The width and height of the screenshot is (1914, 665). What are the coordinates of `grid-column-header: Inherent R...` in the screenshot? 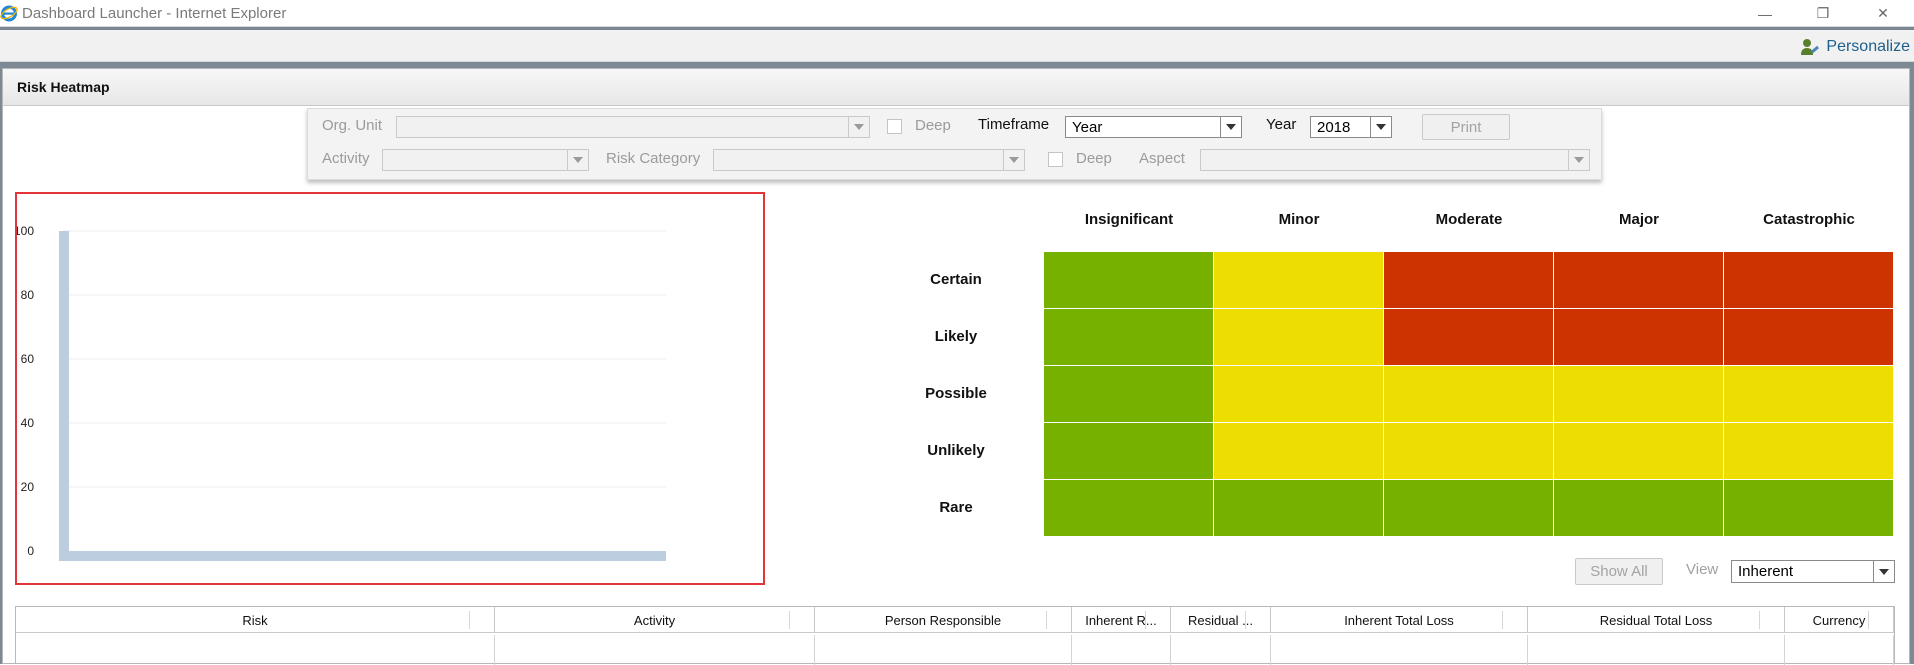 It's located at (1121, 620).